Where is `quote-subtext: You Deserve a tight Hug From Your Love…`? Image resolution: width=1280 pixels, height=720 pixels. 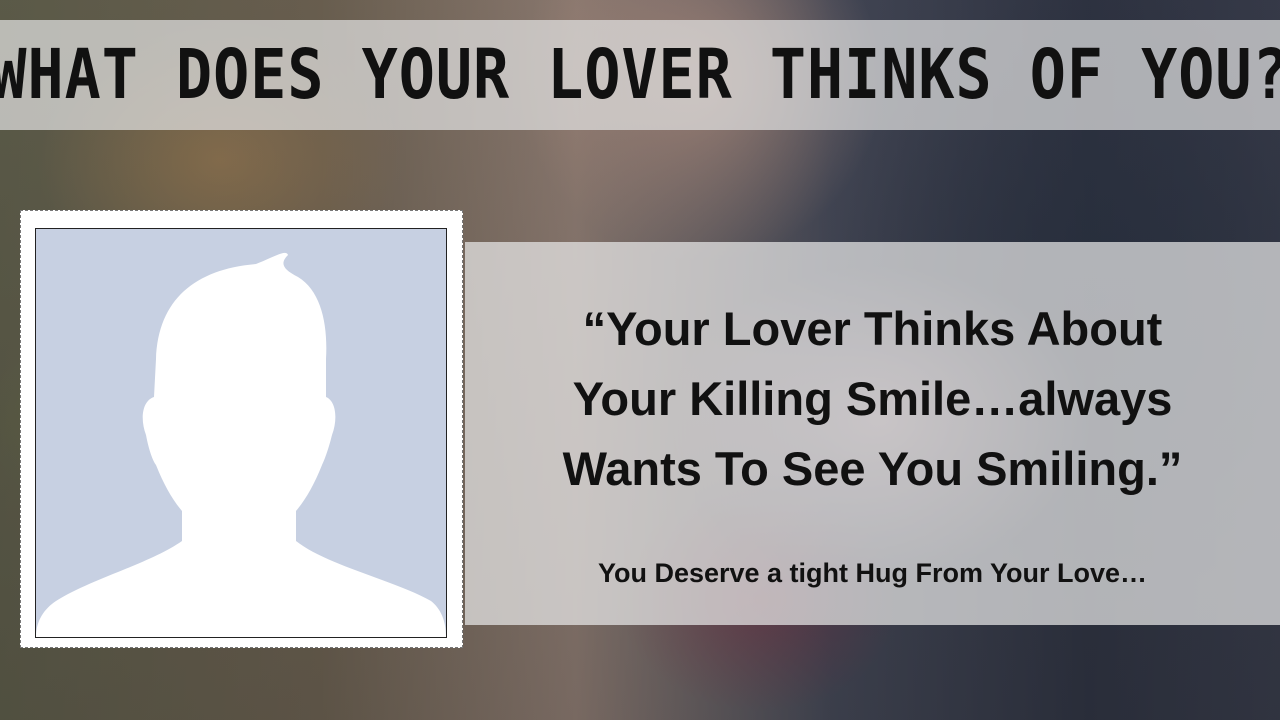 quote-subtext: You Deserve a tight Hug From Your Love… is located at coordinates (872, 573).